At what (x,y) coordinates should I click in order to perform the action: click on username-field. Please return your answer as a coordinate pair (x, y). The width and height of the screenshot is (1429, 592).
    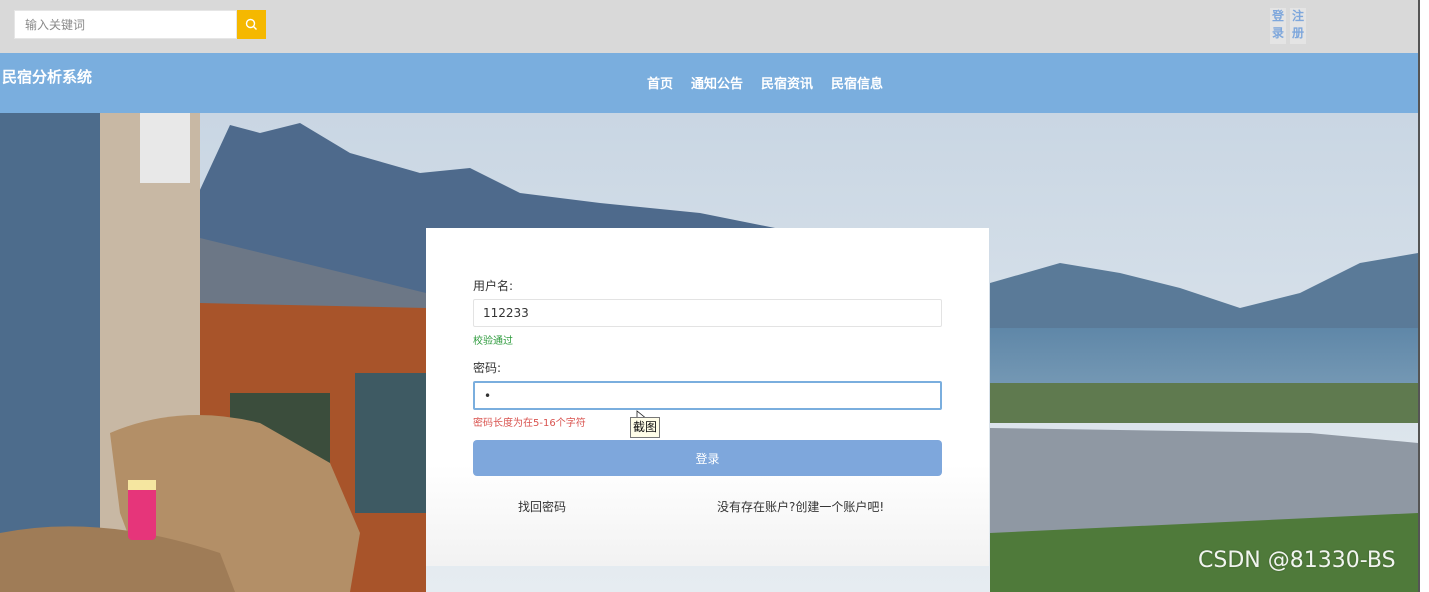
    Looking at the image, I should click on (707, 313).